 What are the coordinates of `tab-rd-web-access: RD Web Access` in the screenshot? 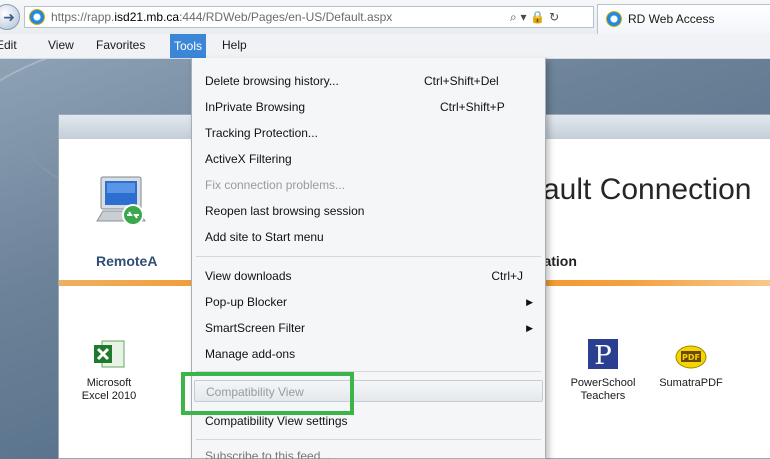 It's located at (683, 19).